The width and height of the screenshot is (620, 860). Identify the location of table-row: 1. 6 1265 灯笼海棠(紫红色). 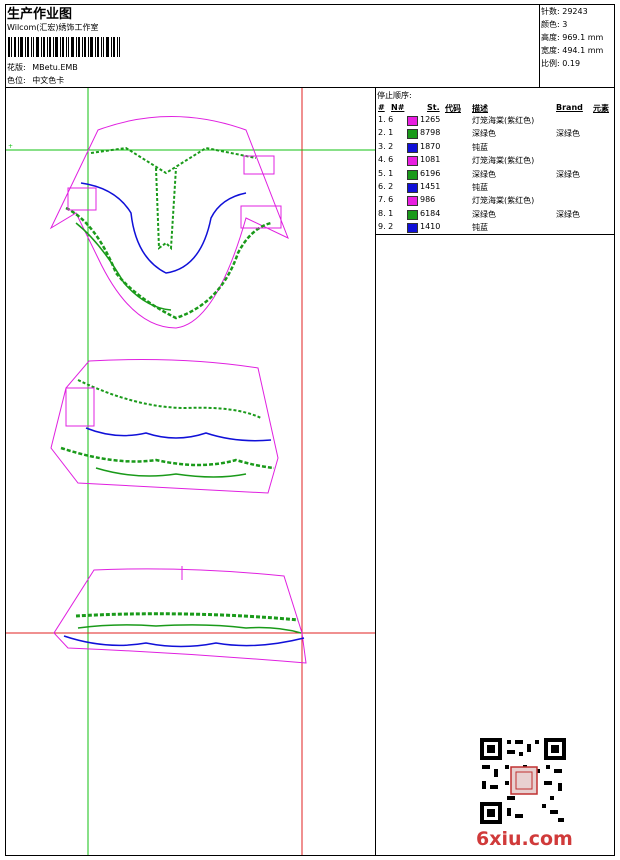
(496, 121).